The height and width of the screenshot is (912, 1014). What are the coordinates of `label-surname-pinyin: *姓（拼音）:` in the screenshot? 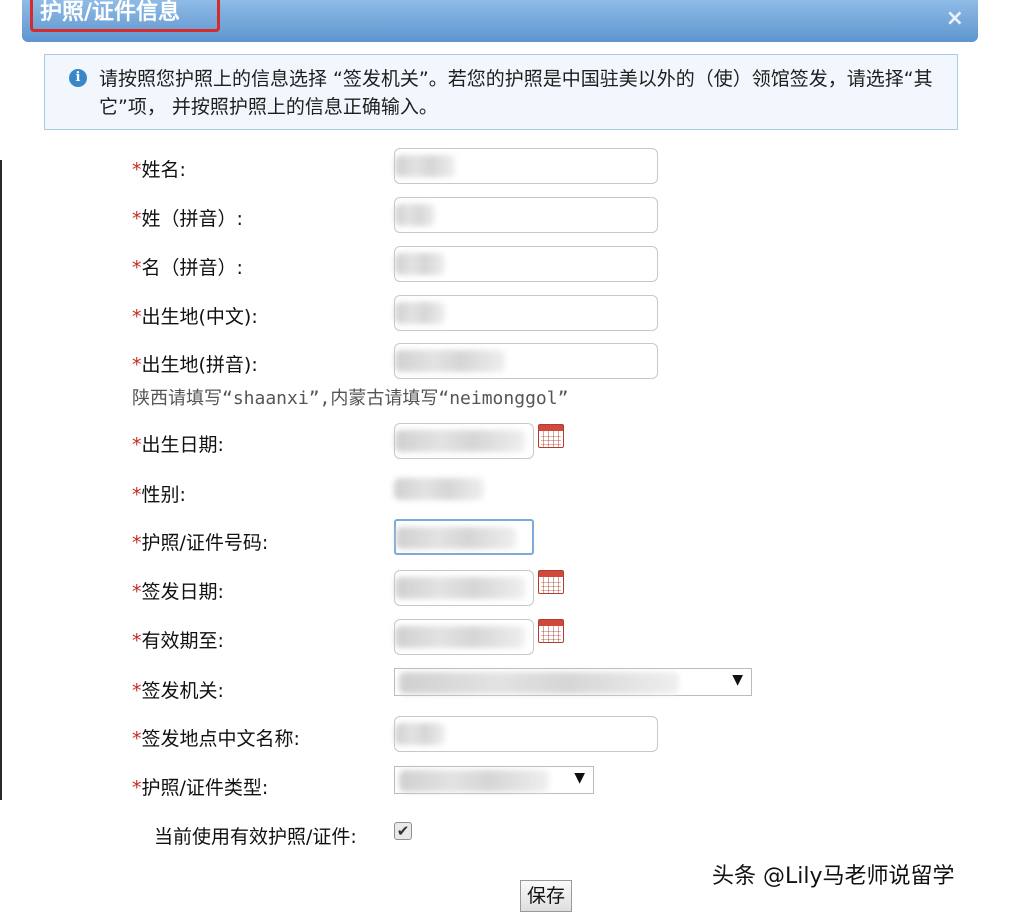 It's located at (187, 219).